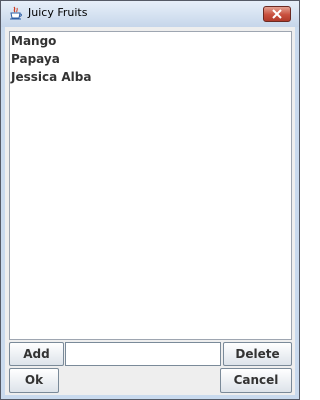 The width and height of the screenshot is (320, 400). Describe the element at coordinates (256, 380) in the screenshot. I see `cancel-button: Cancel` at that location.